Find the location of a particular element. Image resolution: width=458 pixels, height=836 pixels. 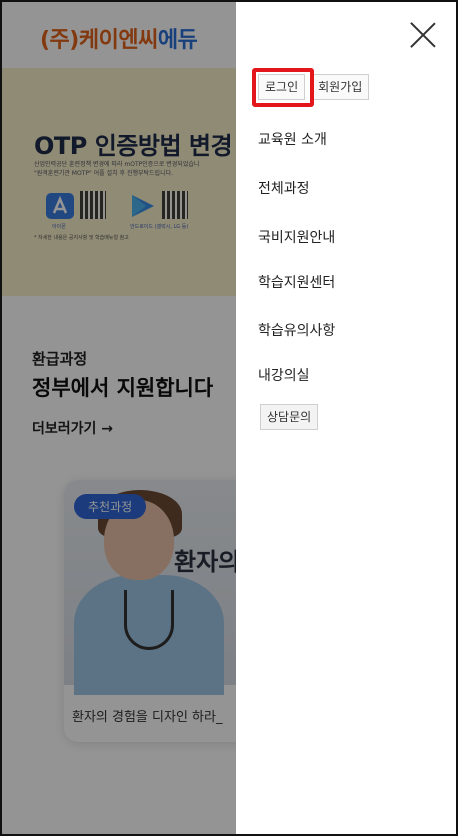

menu-item-about: 교육원 소개 is located at coordinates (292, 139).